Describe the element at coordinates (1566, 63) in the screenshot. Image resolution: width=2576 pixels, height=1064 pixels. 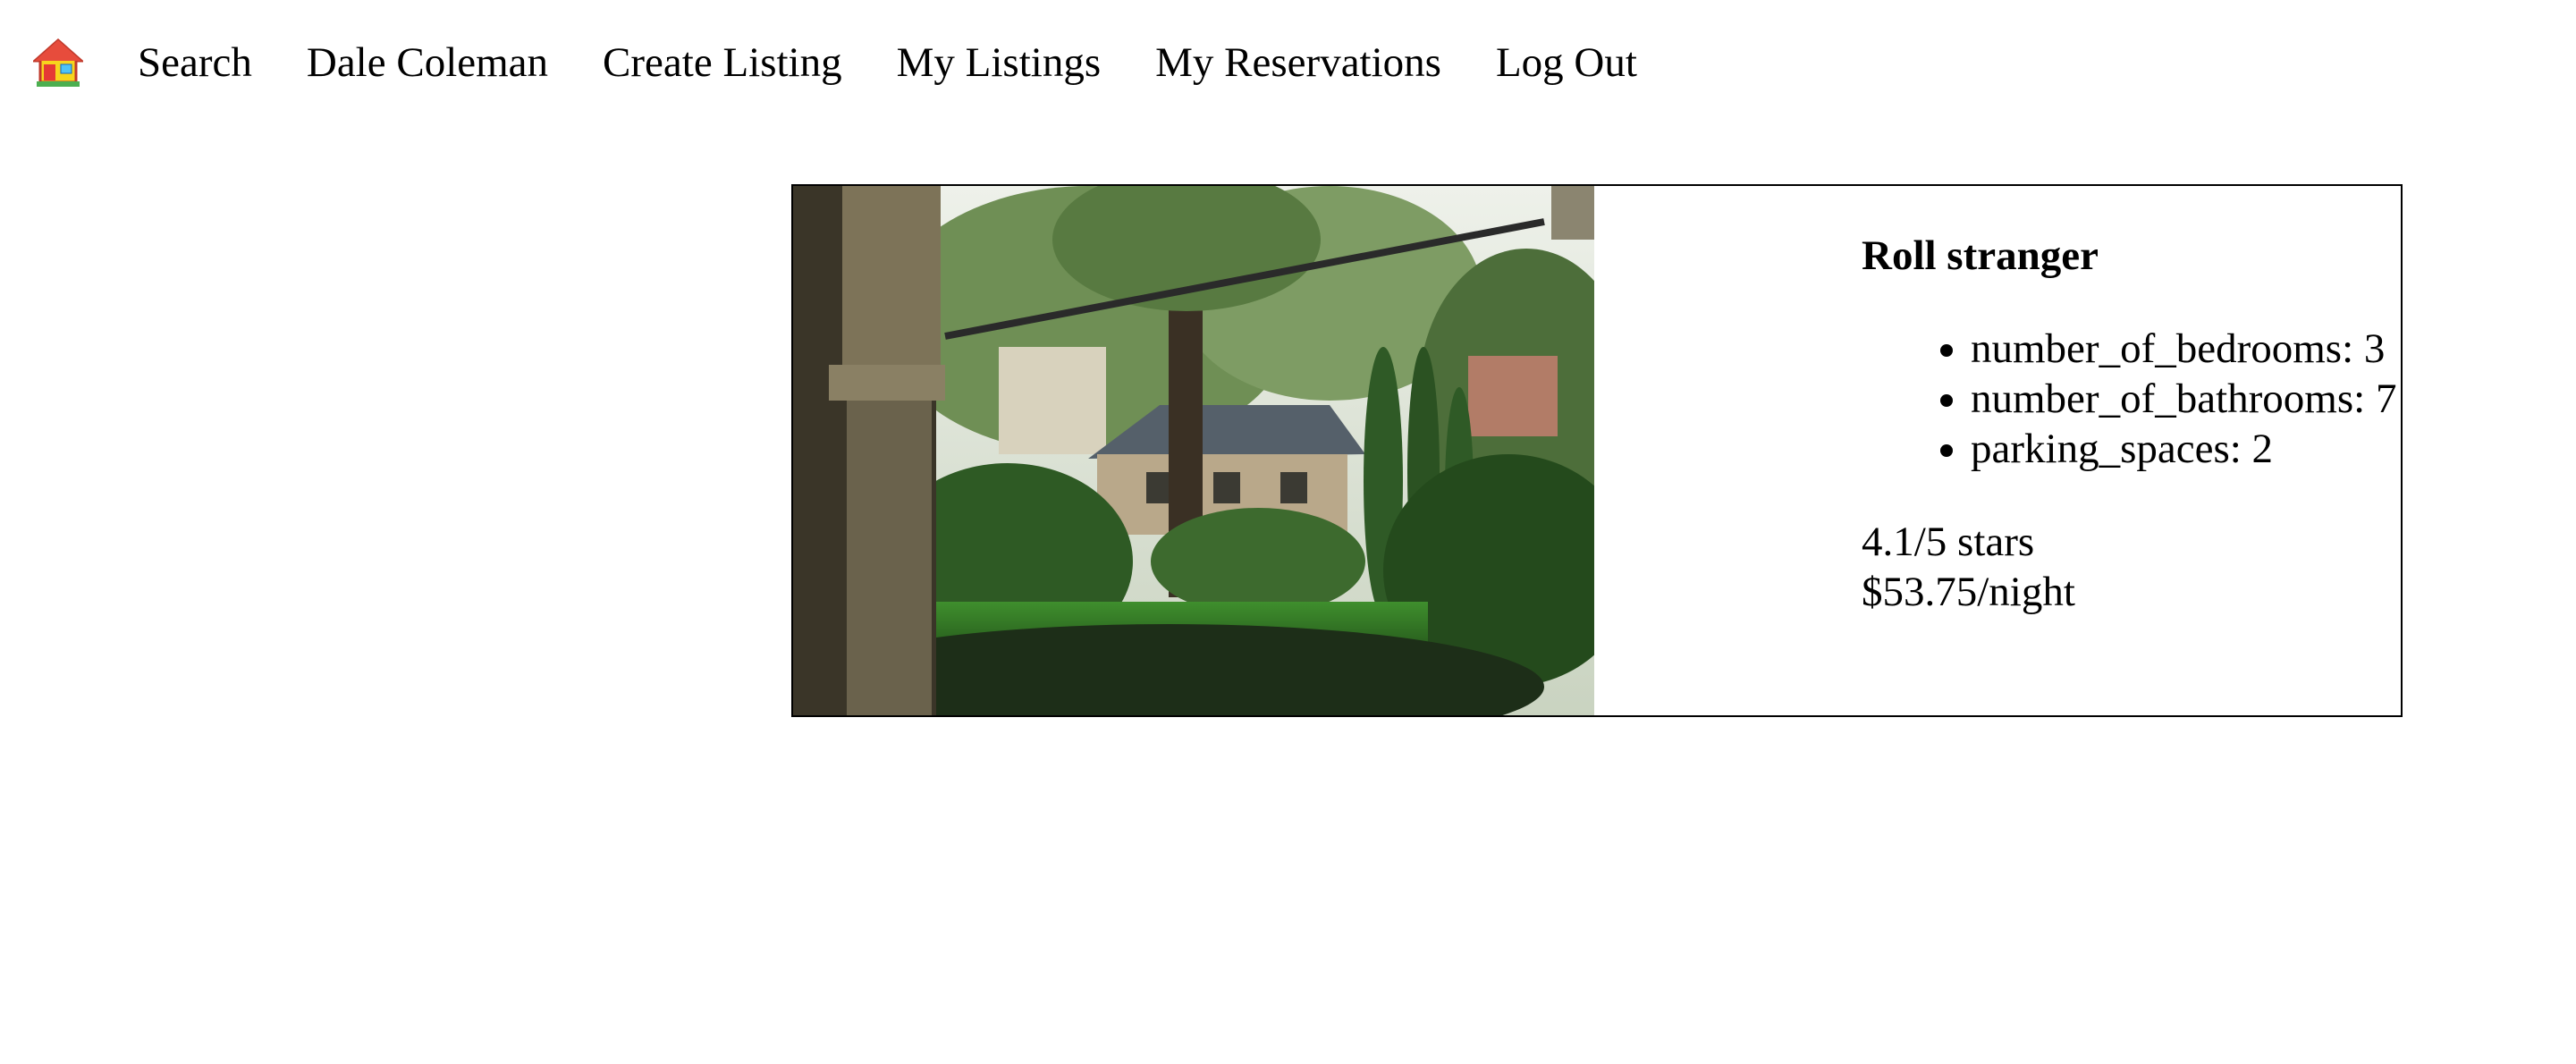
I see `nav-log-out: Log Out` at that location.